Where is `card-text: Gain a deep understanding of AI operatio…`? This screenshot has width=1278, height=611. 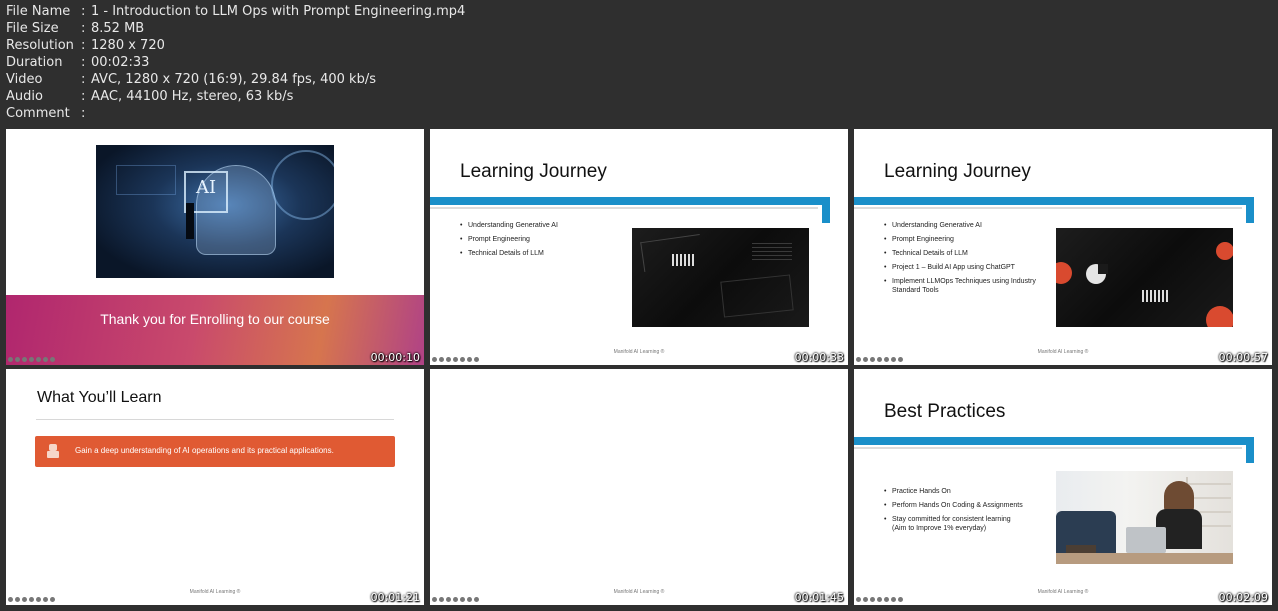
card-text: Gain a deep understanding of AI operatio… is located at coordinates (204, 450).